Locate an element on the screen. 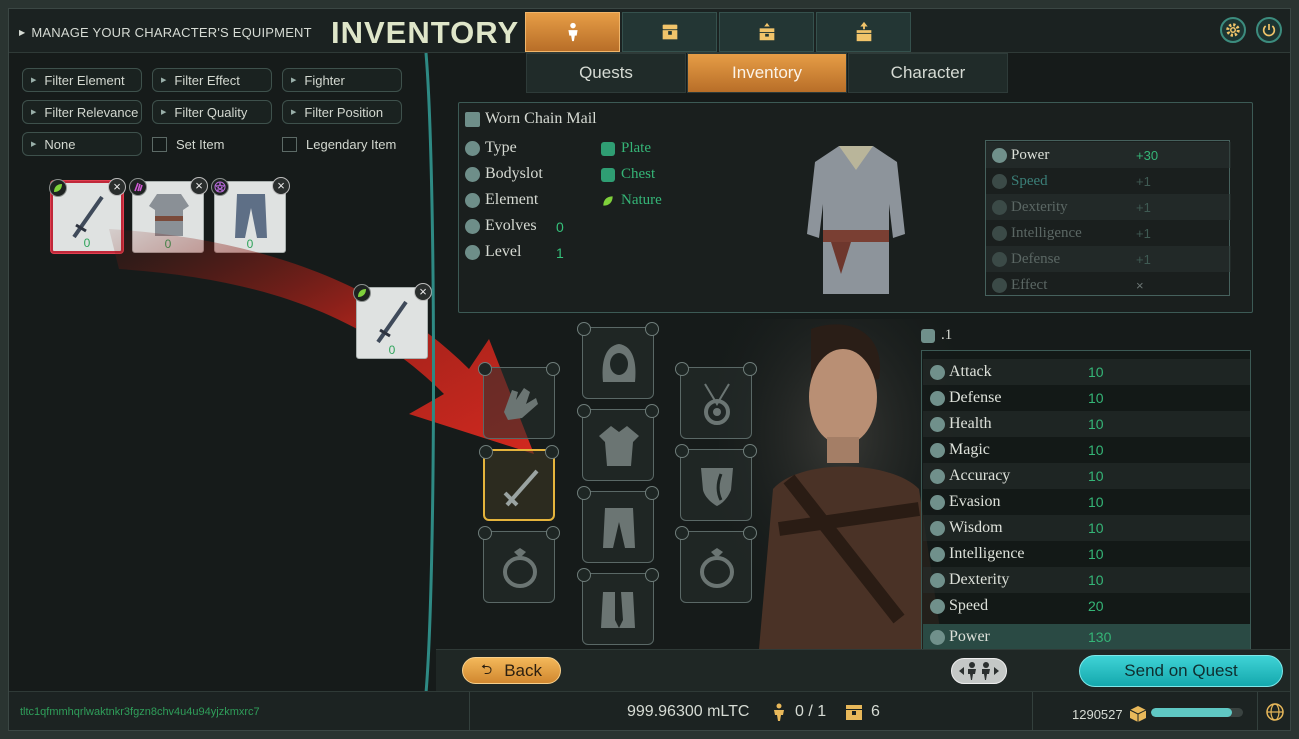 This screenshot has width=1299, height=739. characters-swap-icon is located at coordinates (979, 671).